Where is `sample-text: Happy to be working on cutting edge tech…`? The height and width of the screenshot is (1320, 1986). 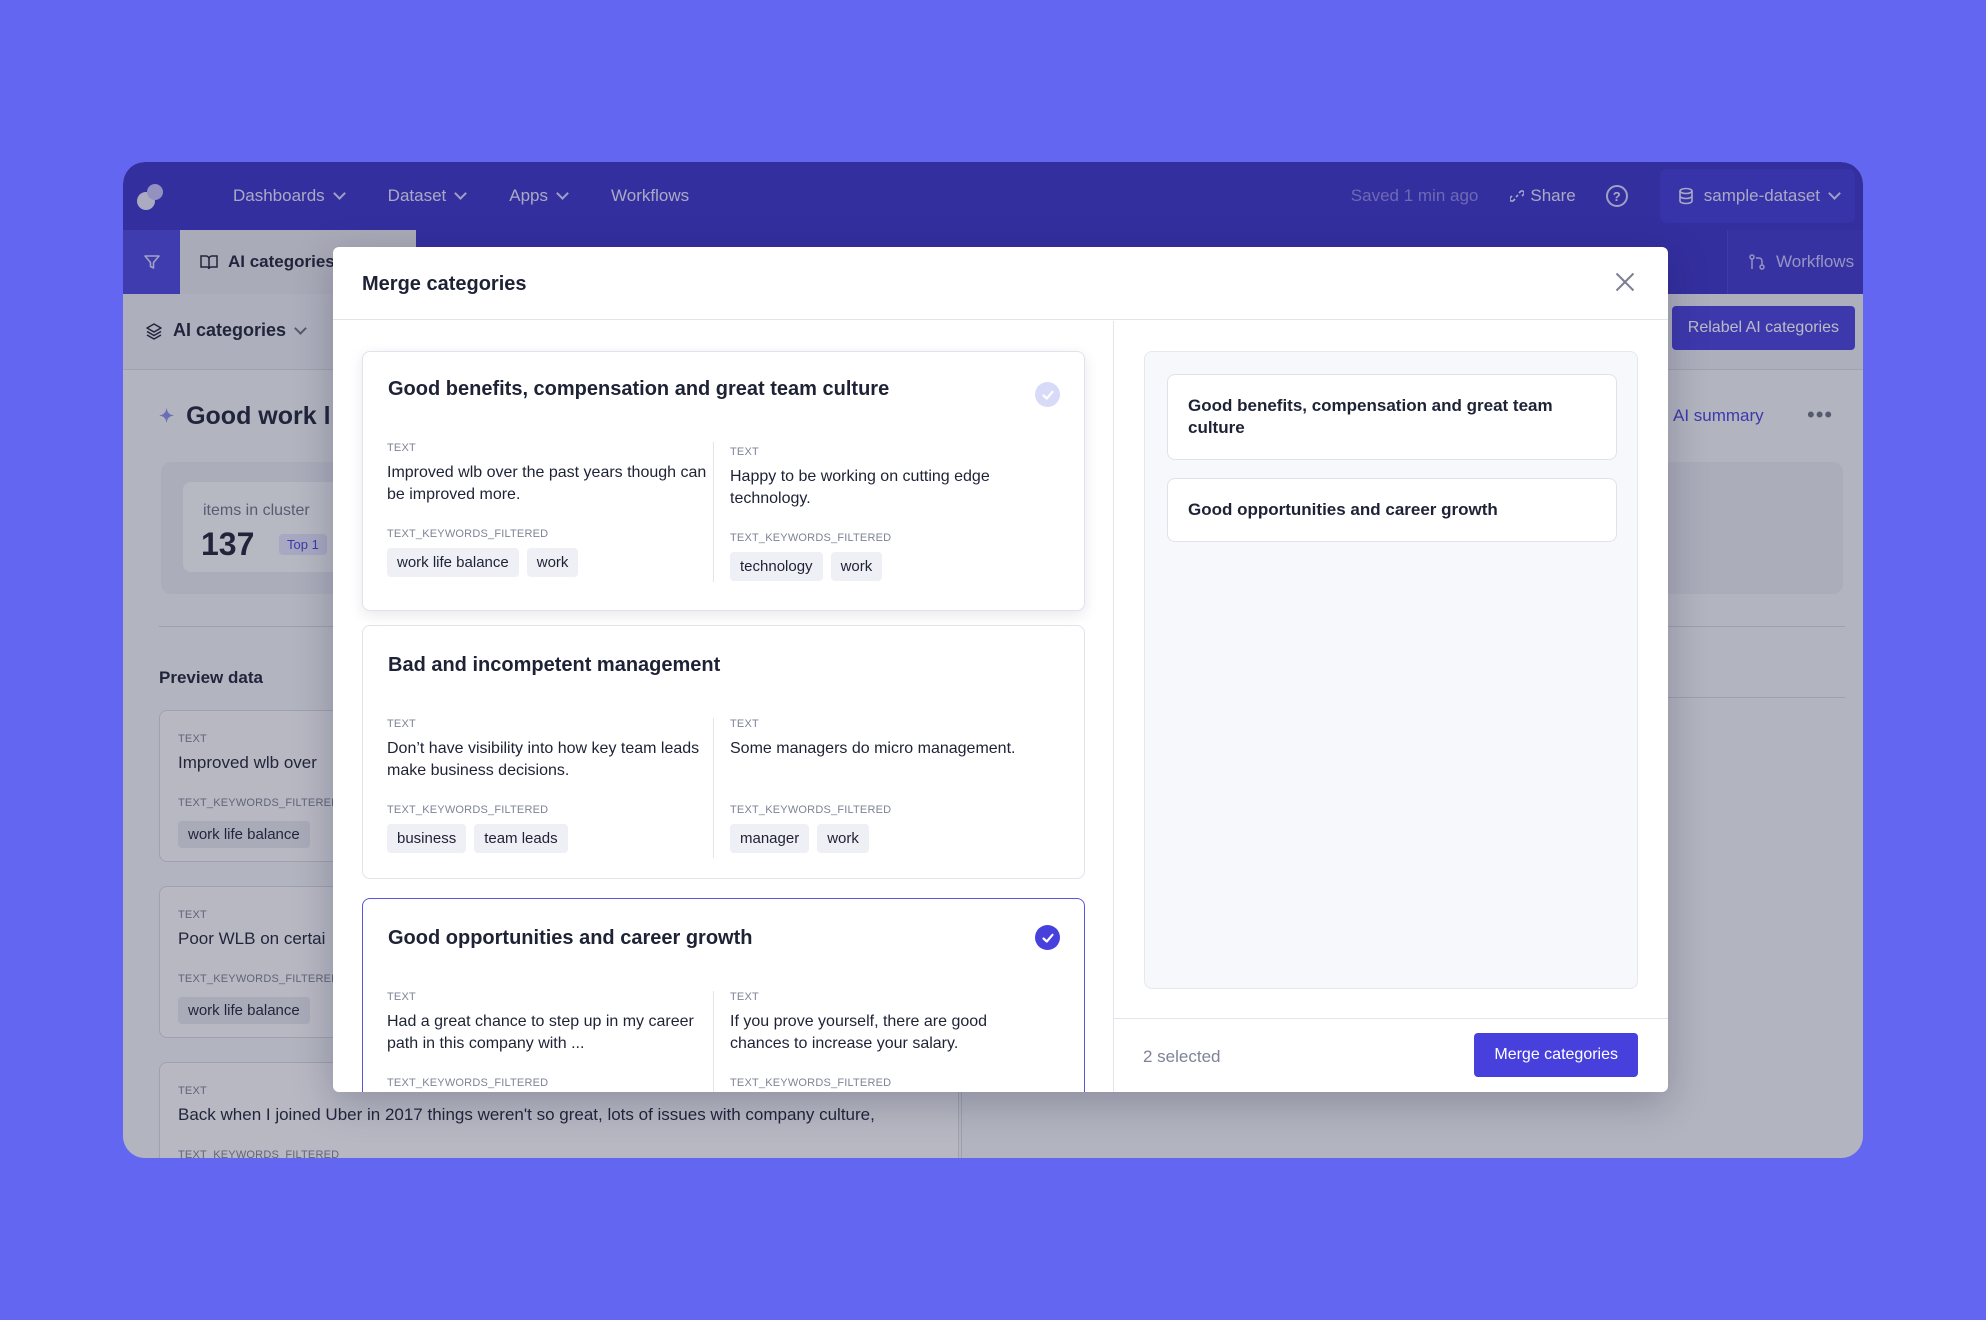 sample-text: Happy to be working on cutting edge tech… is located at coordinates (860, 487).